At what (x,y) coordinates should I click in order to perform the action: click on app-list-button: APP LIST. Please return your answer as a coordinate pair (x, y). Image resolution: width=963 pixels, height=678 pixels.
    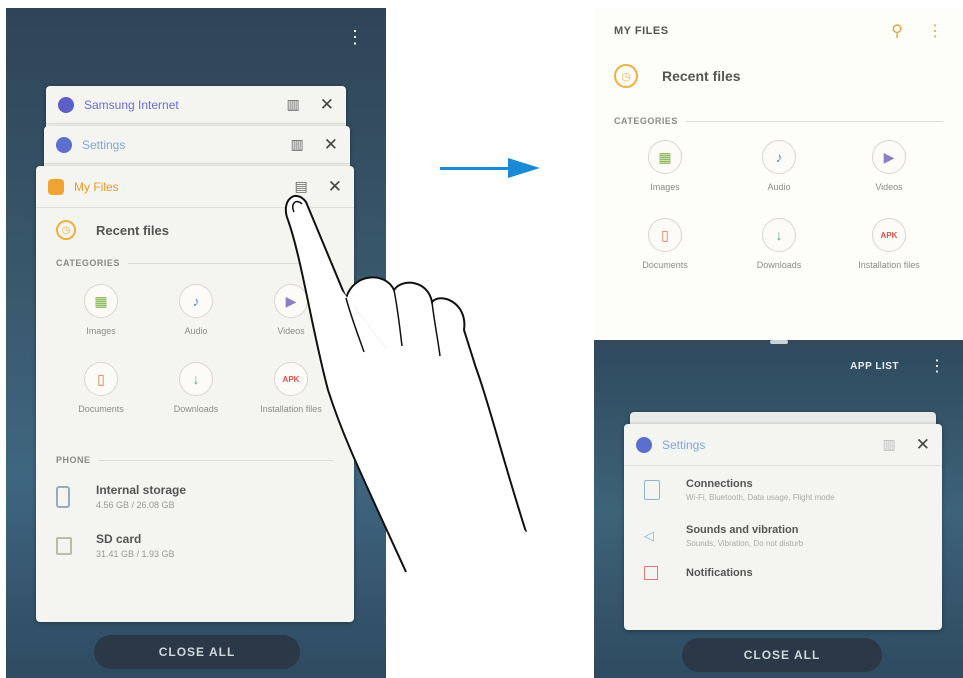
    Looking at the image, I should click on (874, 366).